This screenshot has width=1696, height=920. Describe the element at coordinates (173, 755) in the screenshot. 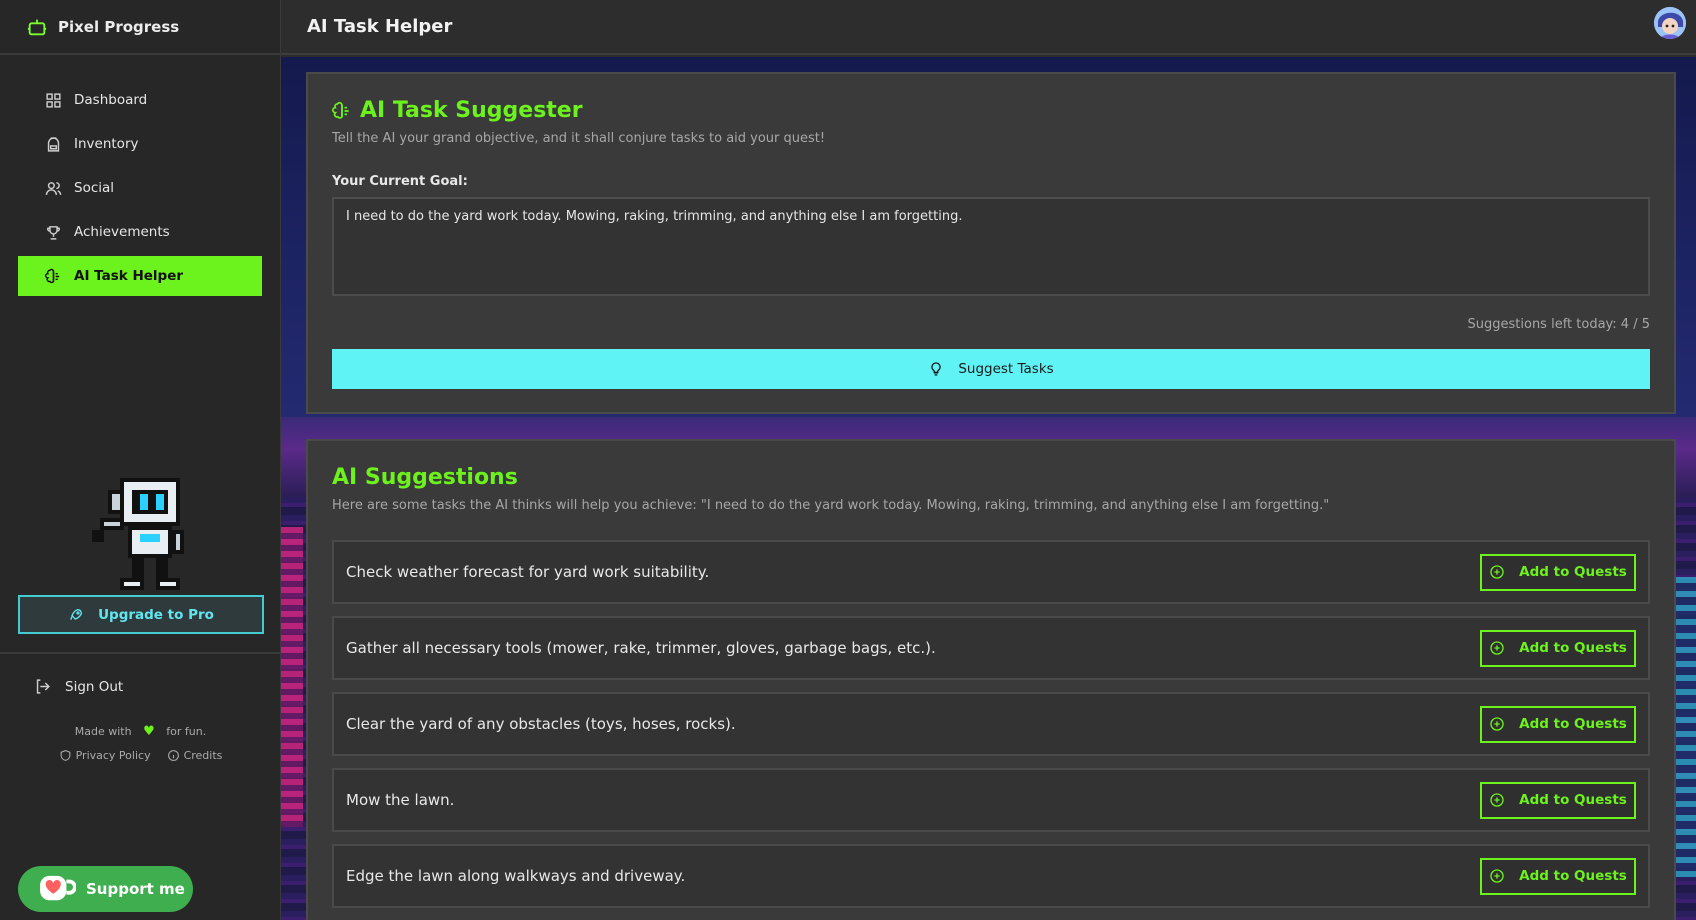

I see `info-icon` at that location.